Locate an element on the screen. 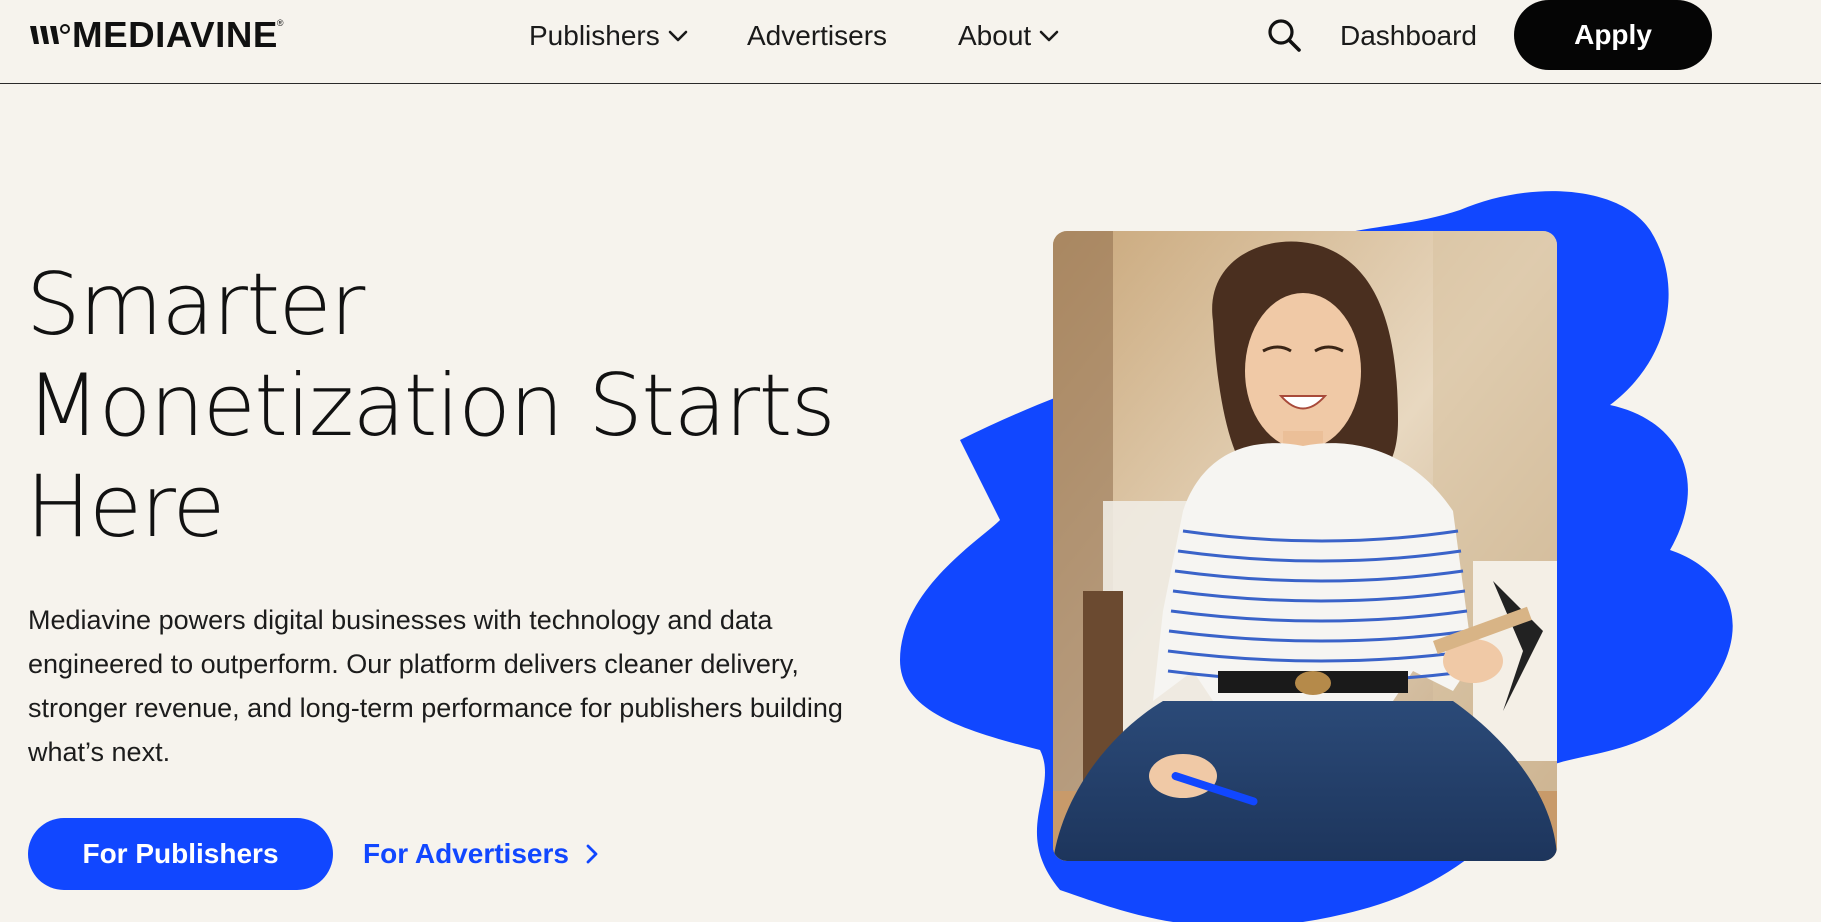 This screenshot has width=1821, height=922. nav-advertisers: Advertisers is located at coordinates (817, 36).